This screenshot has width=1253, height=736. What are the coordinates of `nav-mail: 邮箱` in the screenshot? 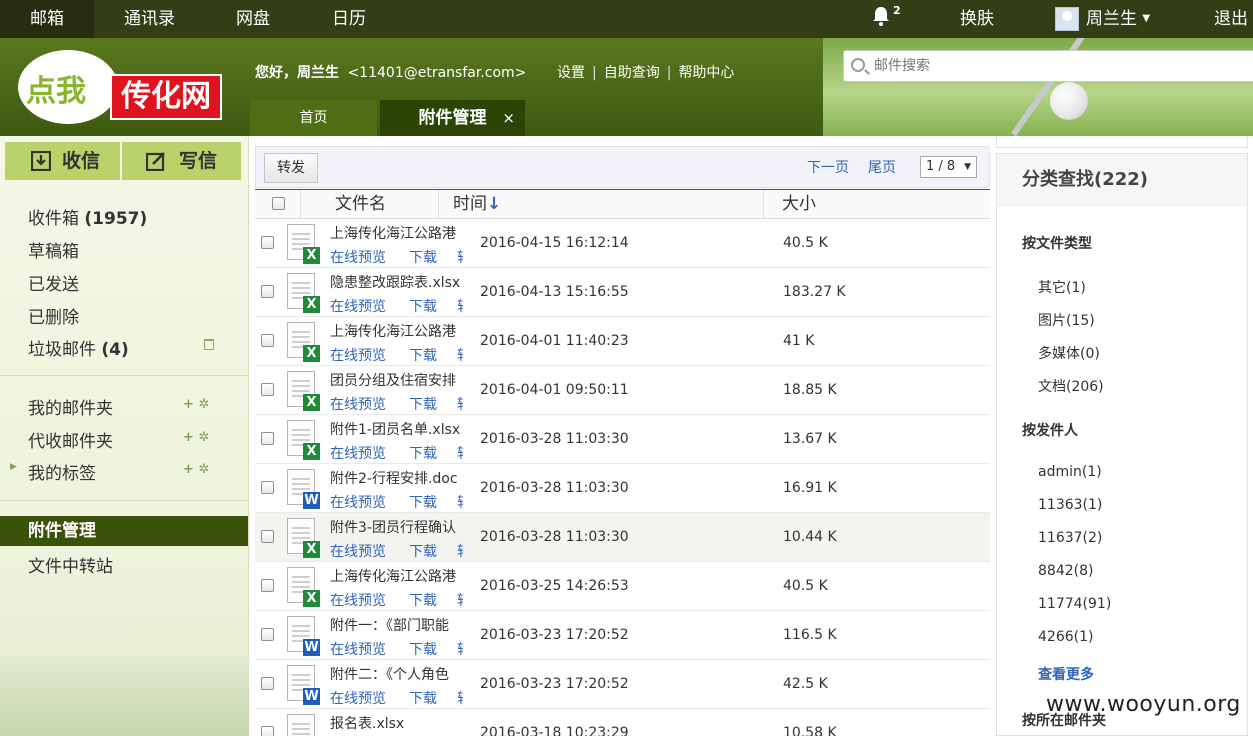 It's located at (47, 19).